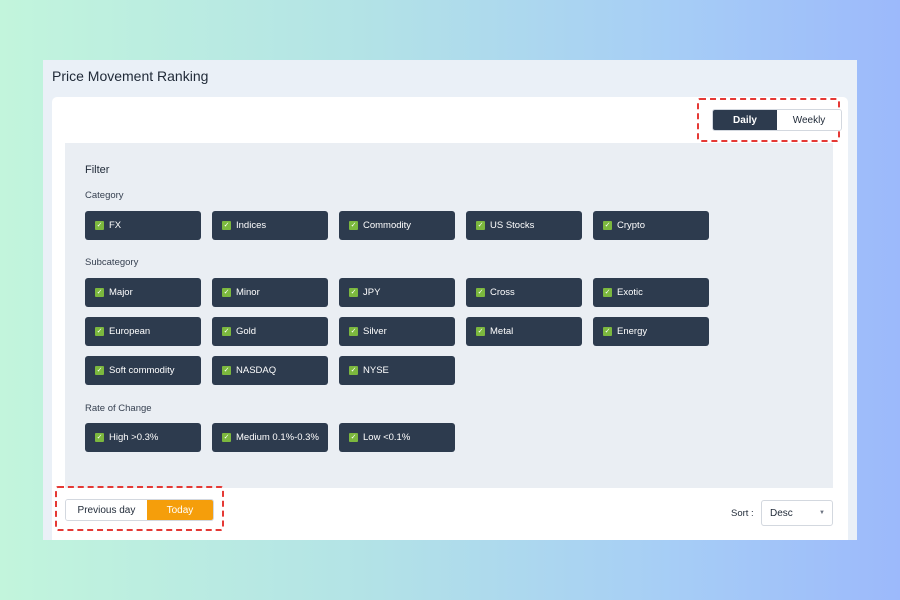 The width and height of the screenshot is (900, 600). I want to click on chip-low: ✓ Low <0.1%, so click(397, 437).